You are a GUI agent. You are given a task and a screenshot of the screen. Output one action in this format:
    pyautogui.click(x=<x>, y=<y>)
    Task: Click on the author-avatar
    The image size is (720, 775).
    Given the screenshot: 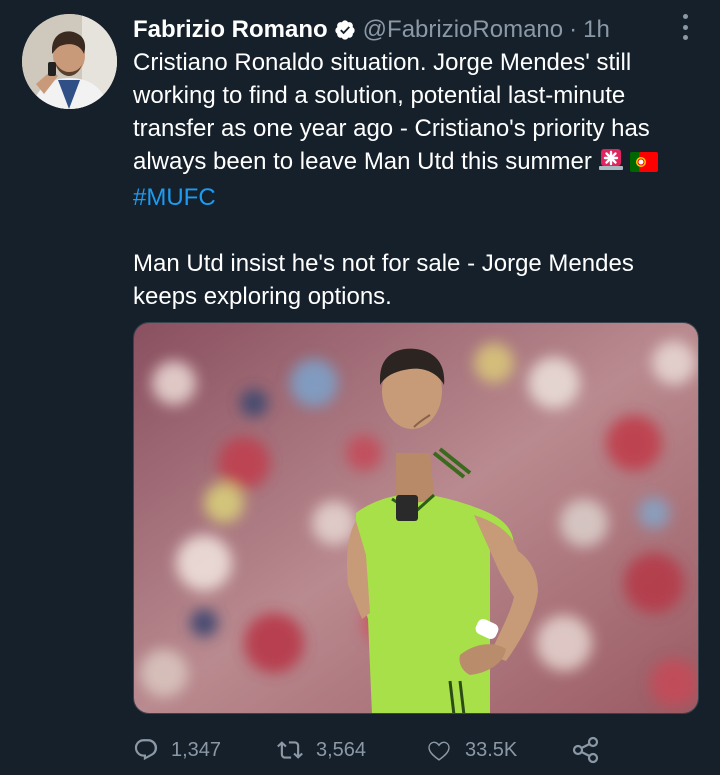 What is the action you would take?
    pyautogui.click(x=69, y=61)
    